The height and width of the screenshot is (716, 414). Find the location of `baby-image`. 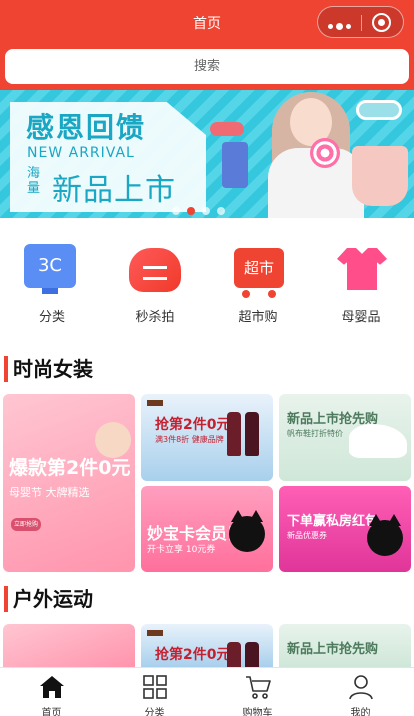

baby-image is located at coordinates (113, 440).